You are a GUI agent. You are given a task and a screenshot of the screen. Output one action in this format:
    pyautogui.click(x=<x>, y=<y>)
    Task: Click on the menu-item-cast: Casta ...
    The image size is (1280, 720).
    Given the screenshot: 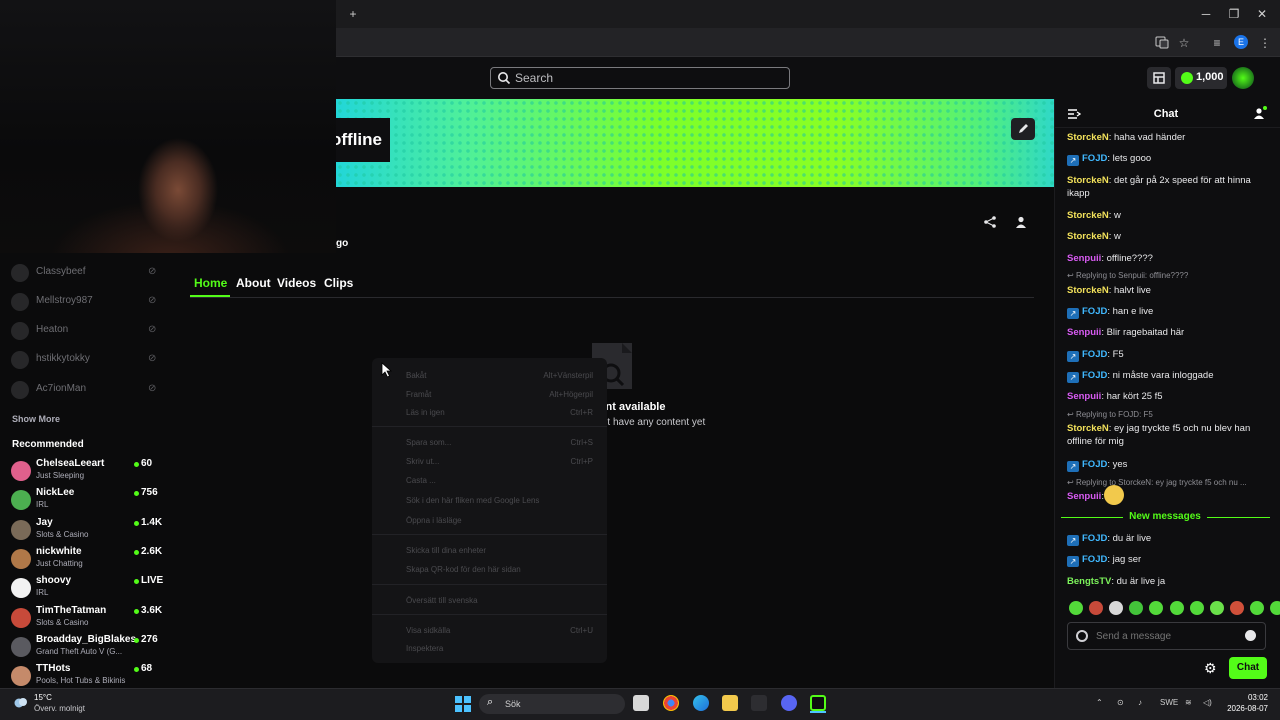 What is the action you would take?
    pyautogui.click(x=421, y=480)
    